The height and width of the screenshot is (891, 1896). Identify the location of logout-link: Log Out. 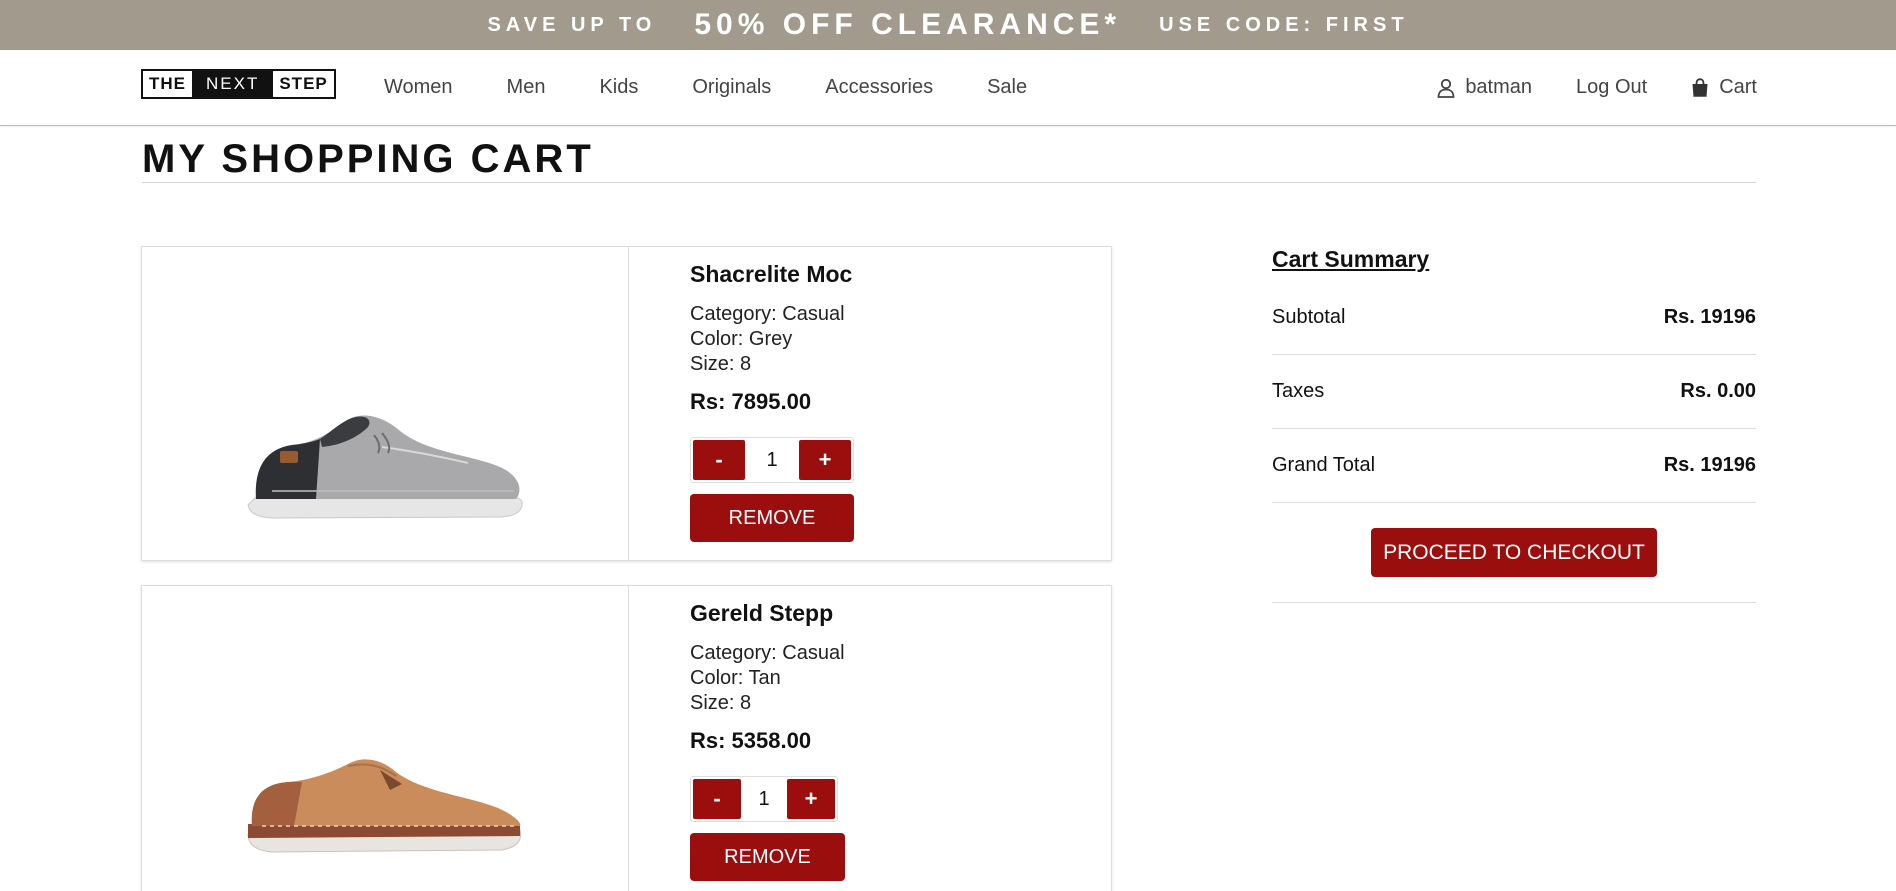
(1611, 87).